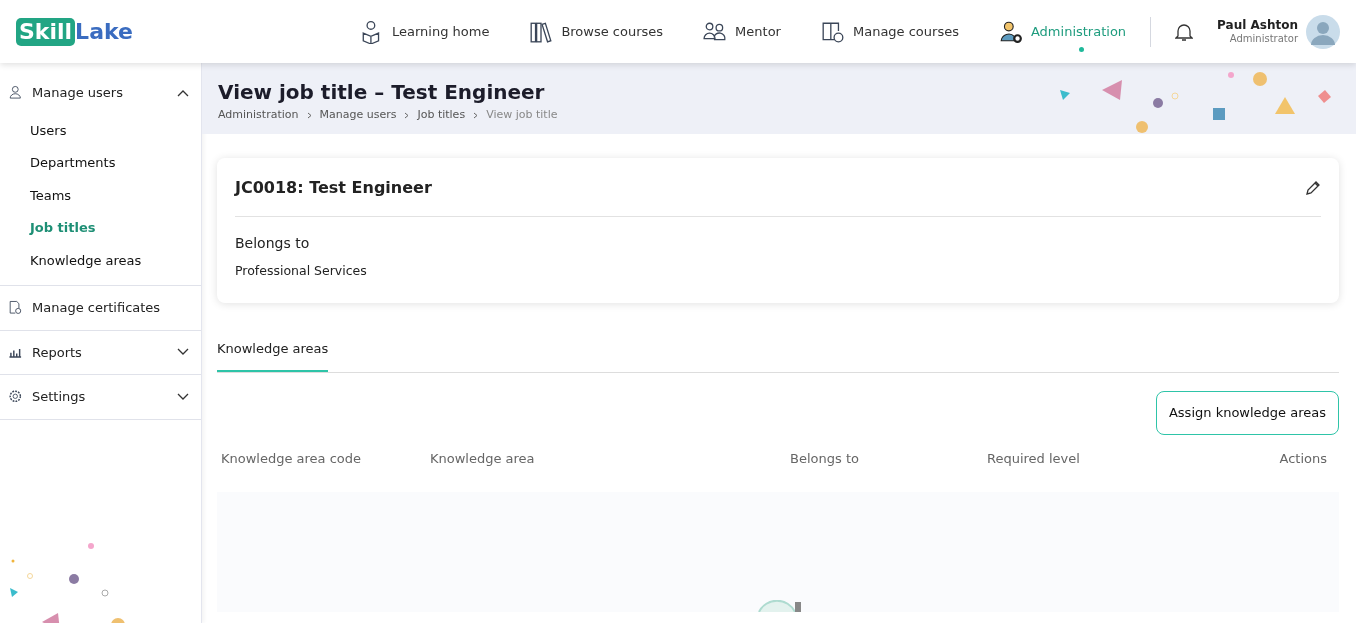 The width and height of the screenshot is (1356, 623). I want to click on sidebar-subitem: Departments, so click(100, 163).